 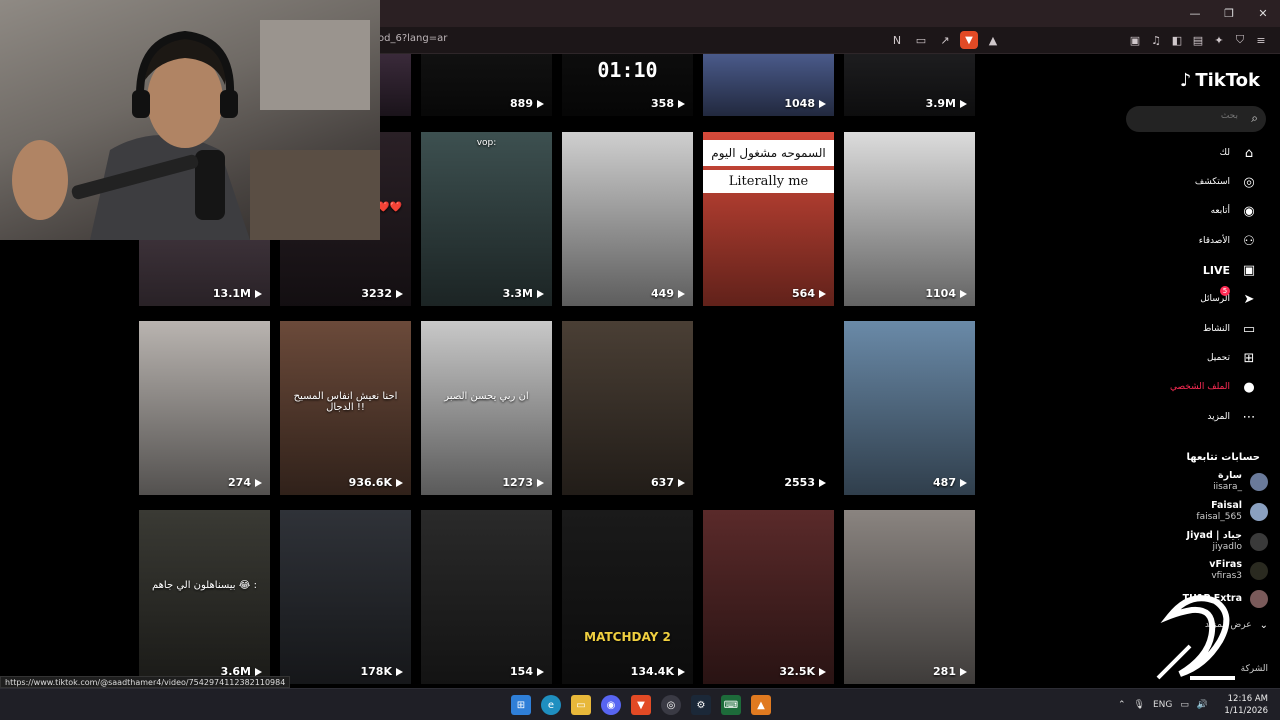 I want to click on video-card: 889, so click(x=486, y=85).